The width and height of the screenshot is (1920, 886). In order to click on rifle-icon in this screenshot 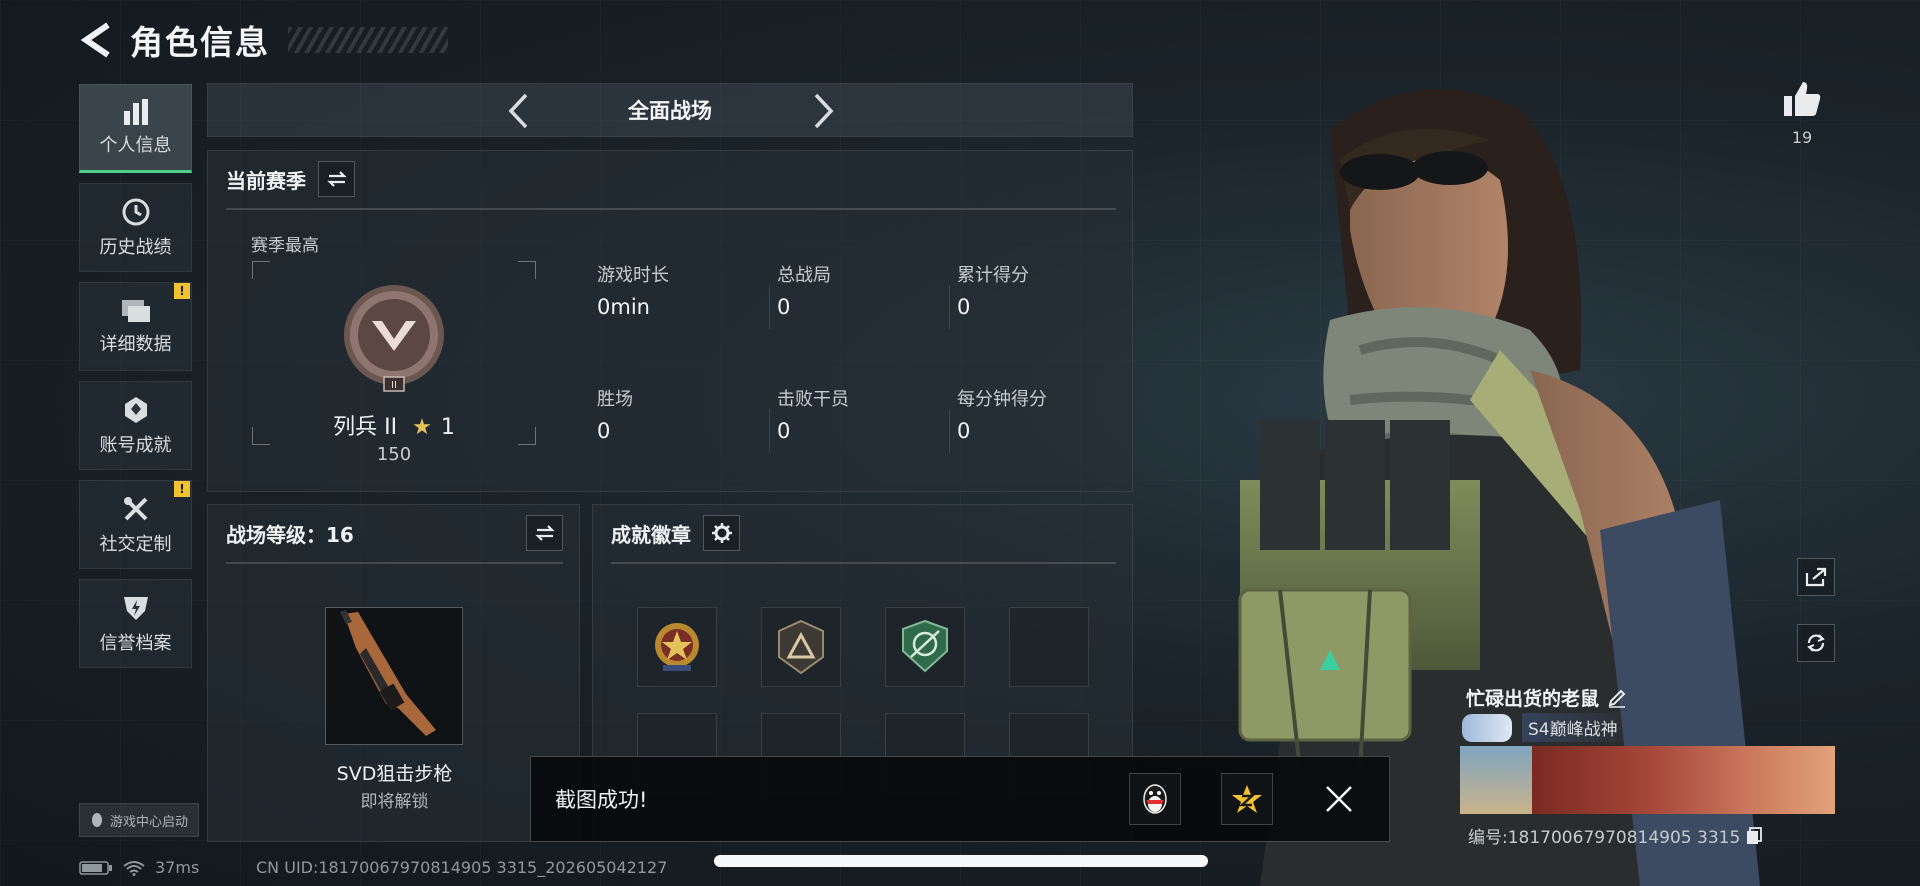, I will do `click(388, 673)`.